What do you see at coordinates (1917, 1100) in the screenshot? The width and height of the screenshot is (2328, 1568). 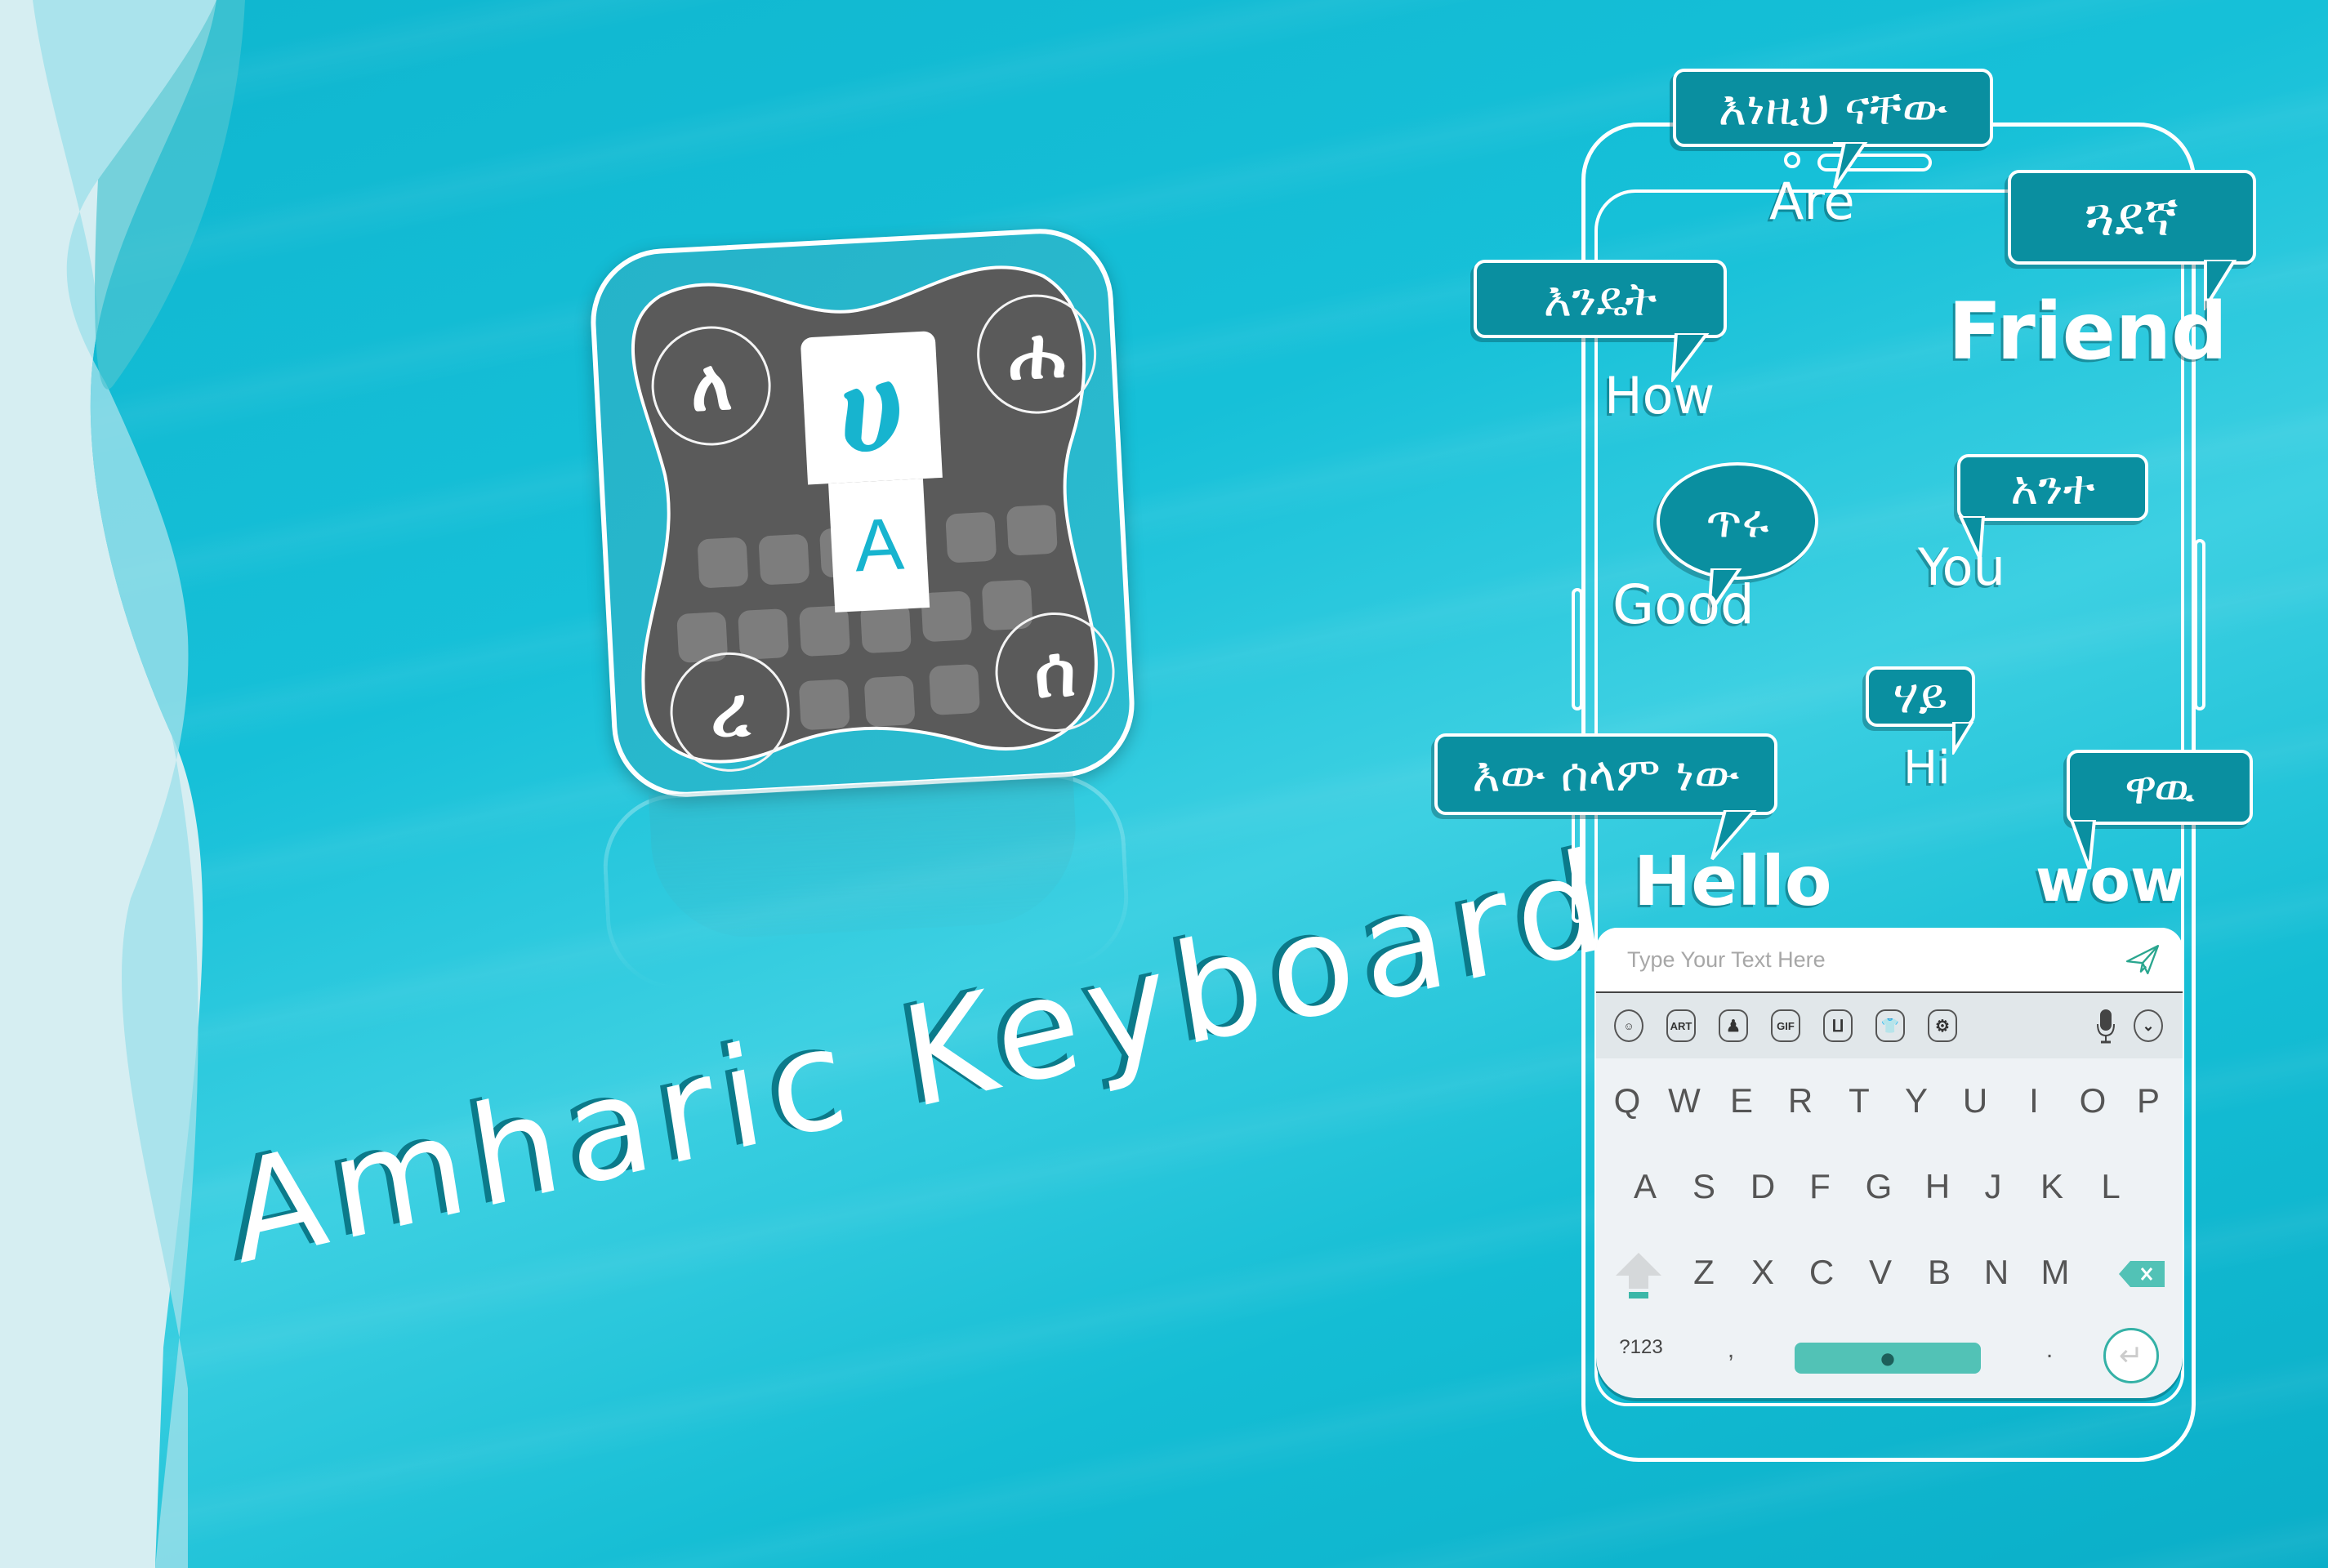 I see `key-y: Y` at bounding box center [1917, 1100].